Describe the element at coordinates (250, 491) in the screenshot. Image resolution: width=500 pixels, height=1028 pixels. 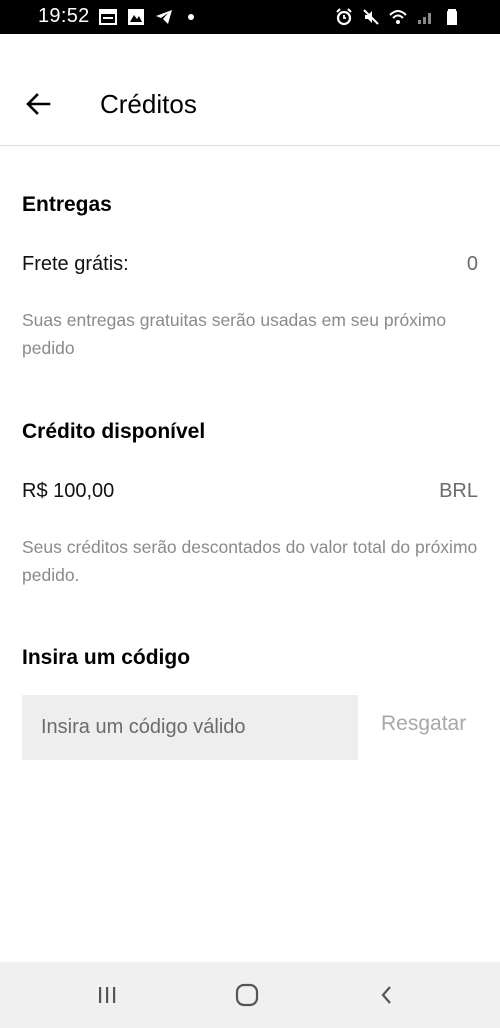
I see `credit-amount-row: R$ 100,00 BRL` at that location.